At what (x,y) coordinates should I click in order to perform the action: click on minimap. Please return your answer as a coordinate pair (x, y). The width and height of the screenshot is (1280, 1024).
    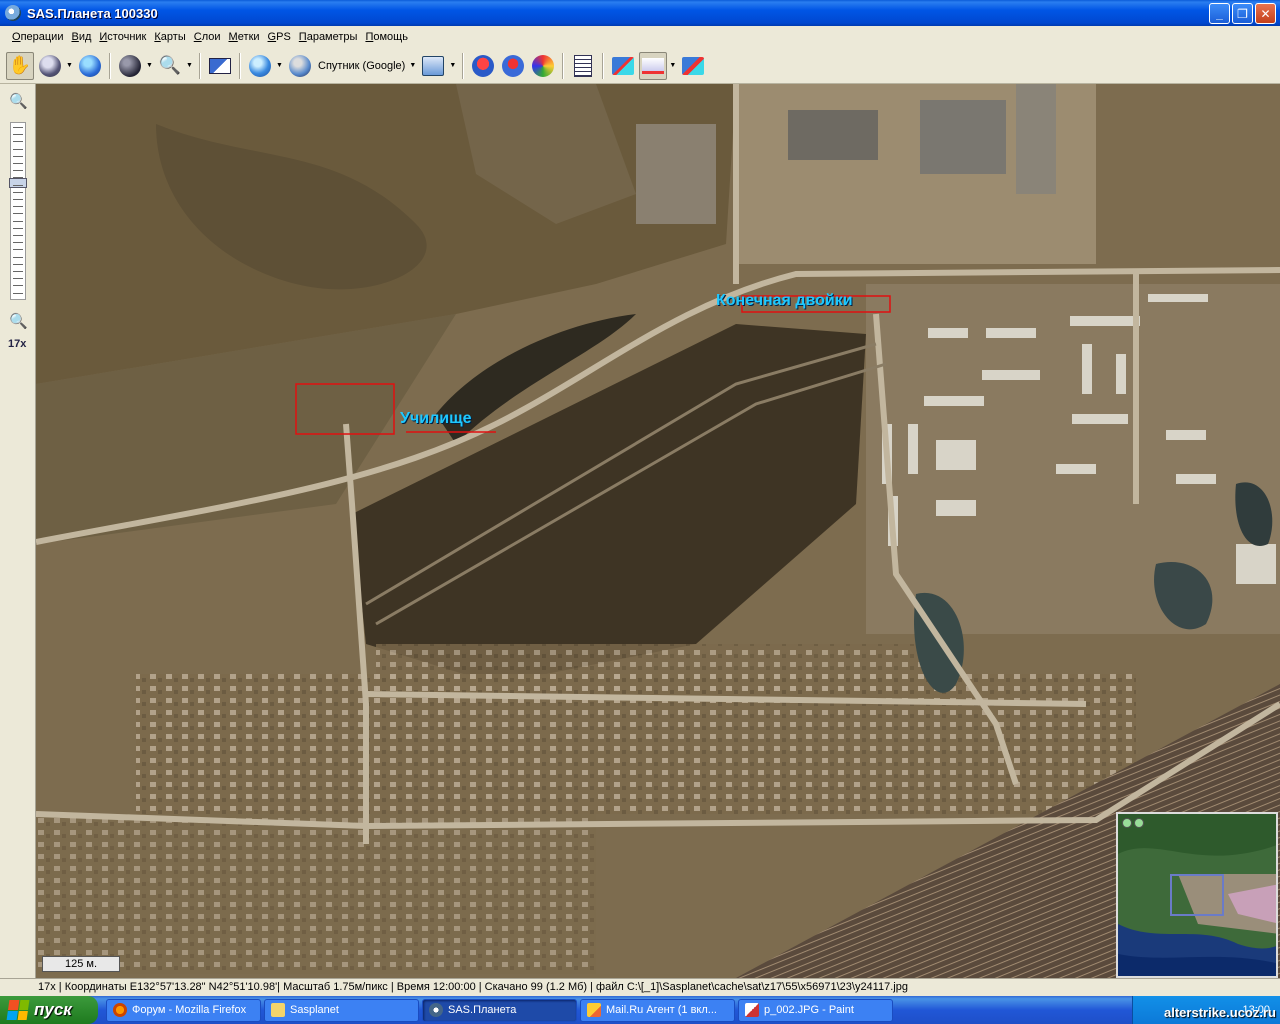
    Looking at the image, I should click on (1197, 895).